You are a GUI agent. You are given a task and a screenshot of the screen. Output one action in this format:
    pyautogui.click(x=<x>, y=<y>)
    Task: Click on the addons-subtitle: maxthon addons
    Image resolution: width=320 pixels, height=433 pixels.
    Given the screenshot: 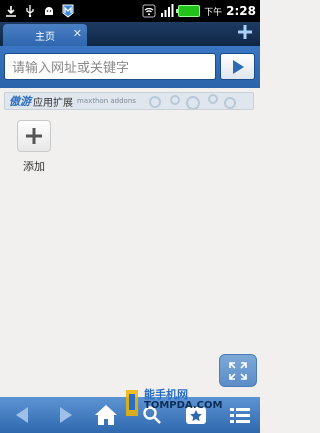 What is the action you would take?
    pyautogui.click(x=106, y=101)
    